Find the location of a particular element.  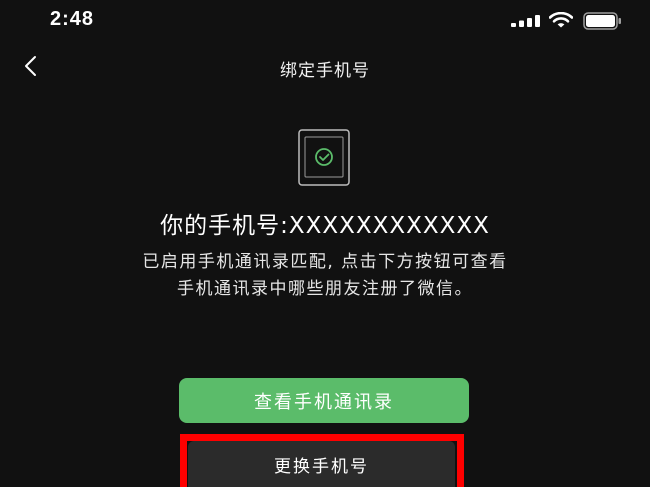

wifi-icon is located at coordinates (561, 20).